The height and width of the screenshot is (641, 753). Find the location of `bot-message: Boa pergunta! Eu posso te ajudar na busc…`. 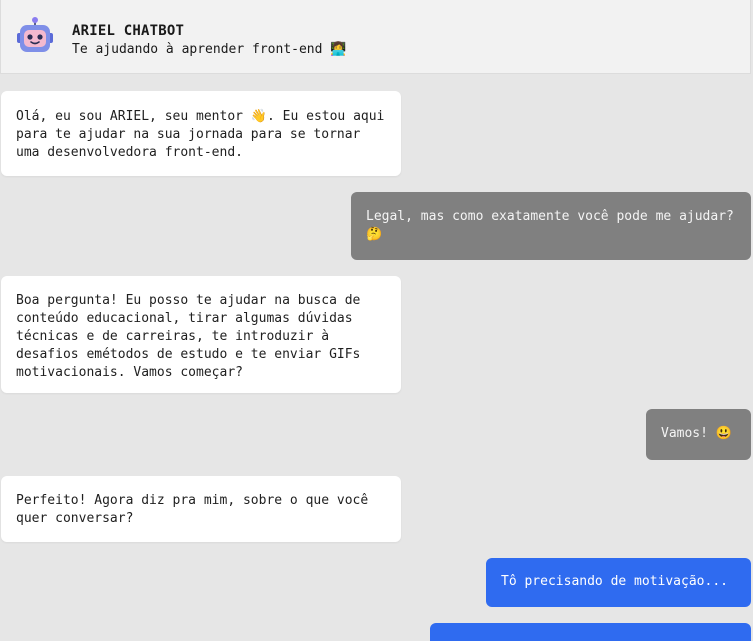

bot-message: Boa pergunta! Eu posso te ajudar na busc… is located at coordinates (201, 334).